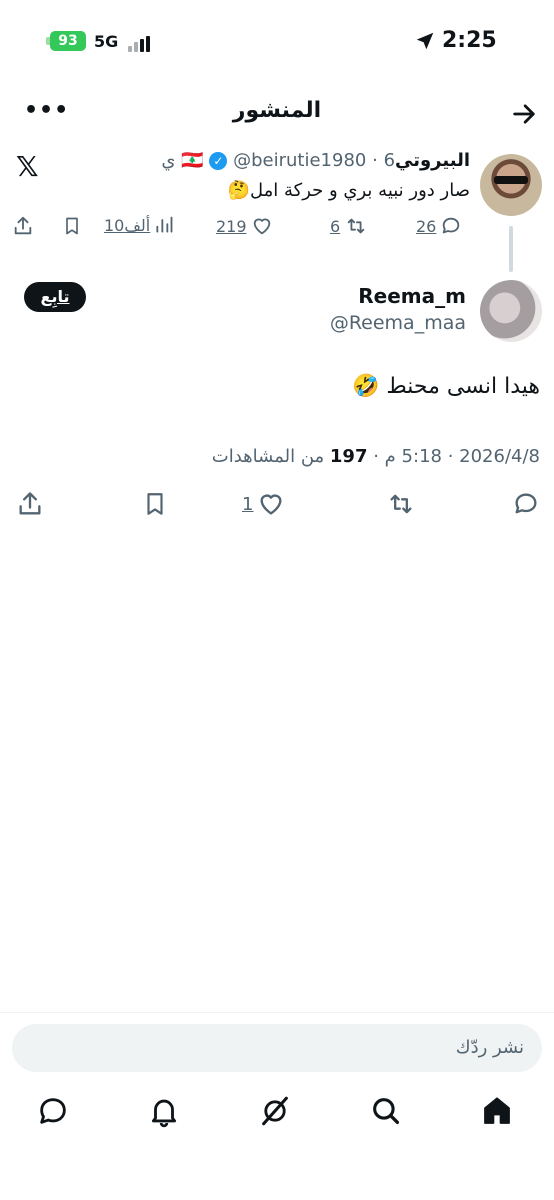 This screenshot has width=554, height=1200. I want to click on follow-button: تابِع, so click(55, 297).